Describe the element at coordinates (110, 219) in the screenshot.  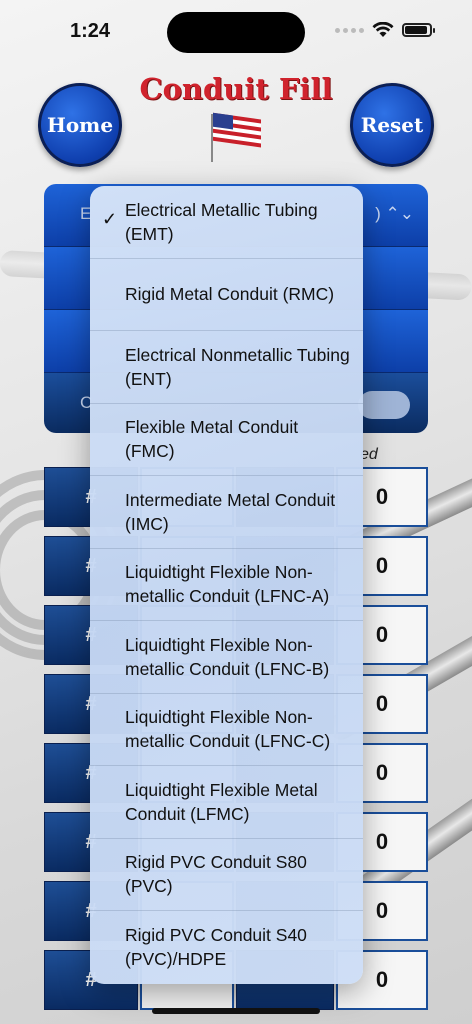
I see `checkmark-icon: ✓` at that location.